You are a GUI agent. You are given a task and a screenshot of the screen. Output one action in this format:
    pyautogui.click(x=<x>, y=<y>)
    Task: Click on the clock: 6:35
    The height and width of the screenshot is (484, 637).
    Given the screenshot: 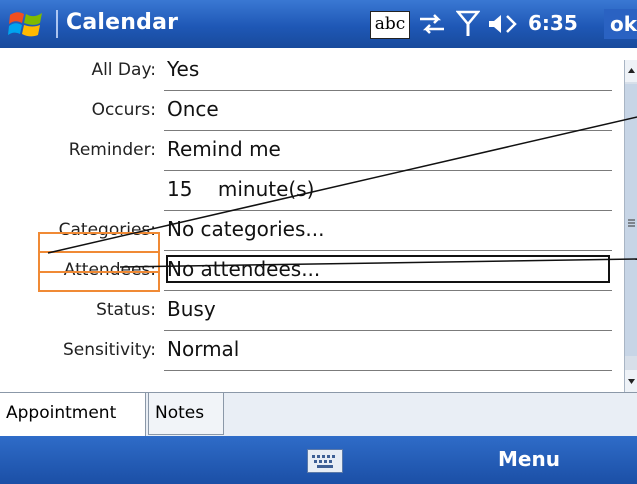 What is the action you would take?
    pyautogui.click(x=553, y=23)
    